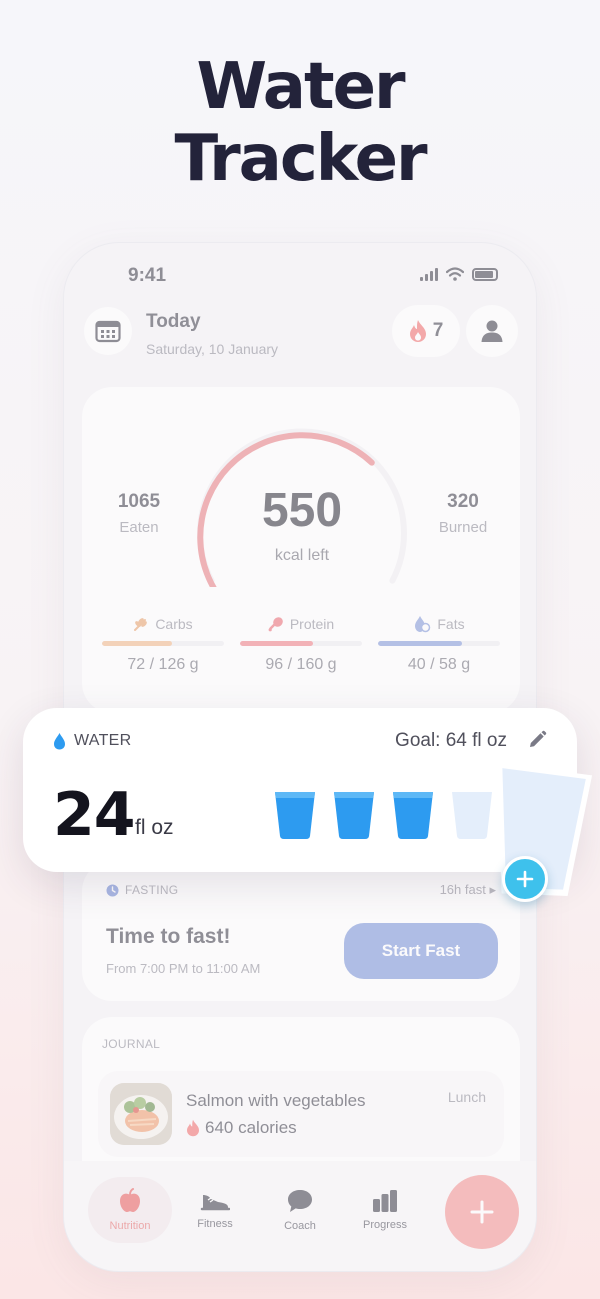 The image size is (600, 1299). I want to click on macro-protein-fill, so click(277, 643).